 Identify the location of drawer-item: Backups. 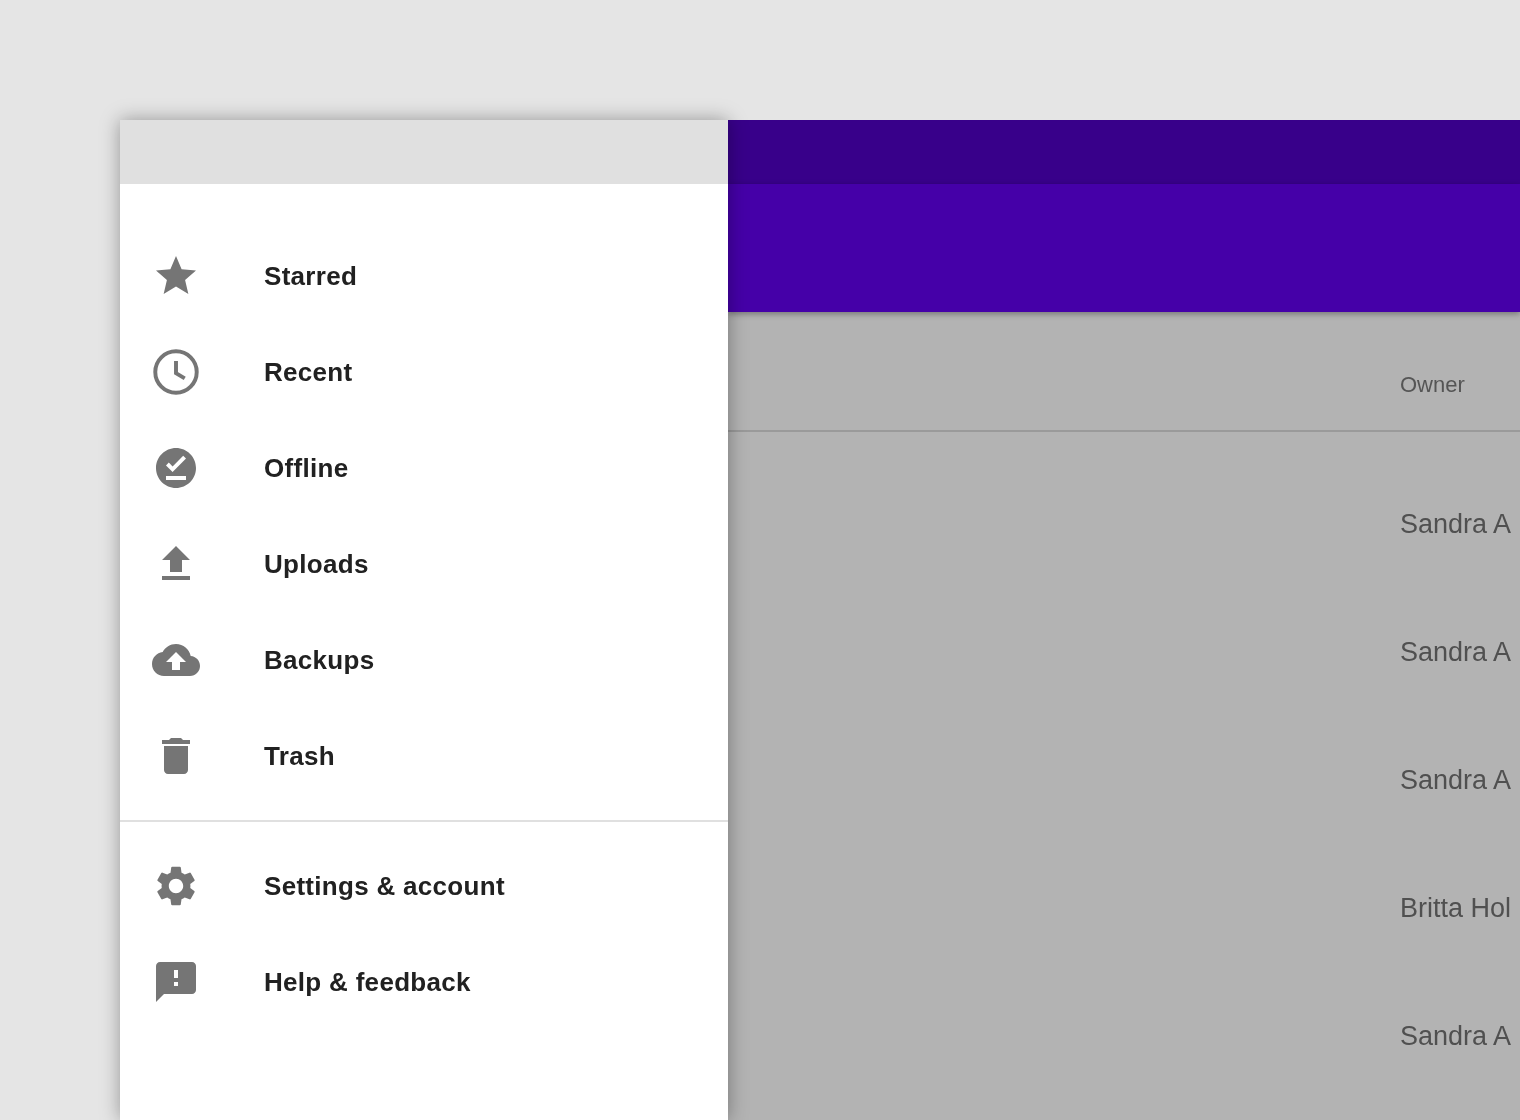
(424, 660).